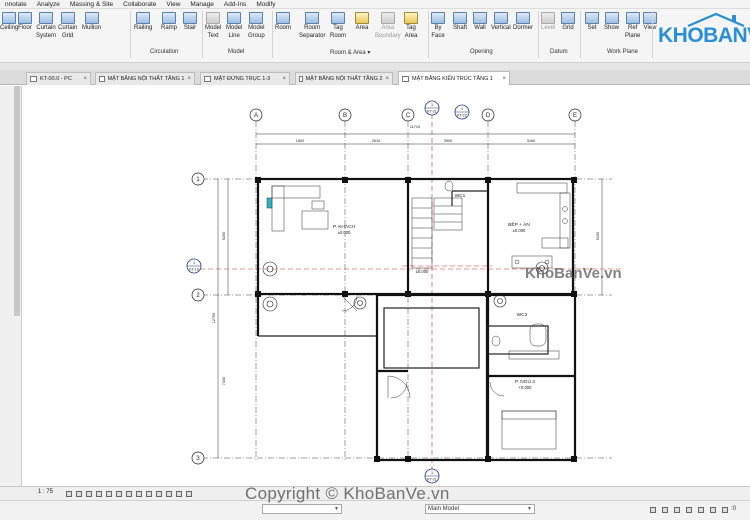  What do you see at coordinates (129, 494) in the screenshot?
I see `crop-region-icon` at bounding box center [129, 494].